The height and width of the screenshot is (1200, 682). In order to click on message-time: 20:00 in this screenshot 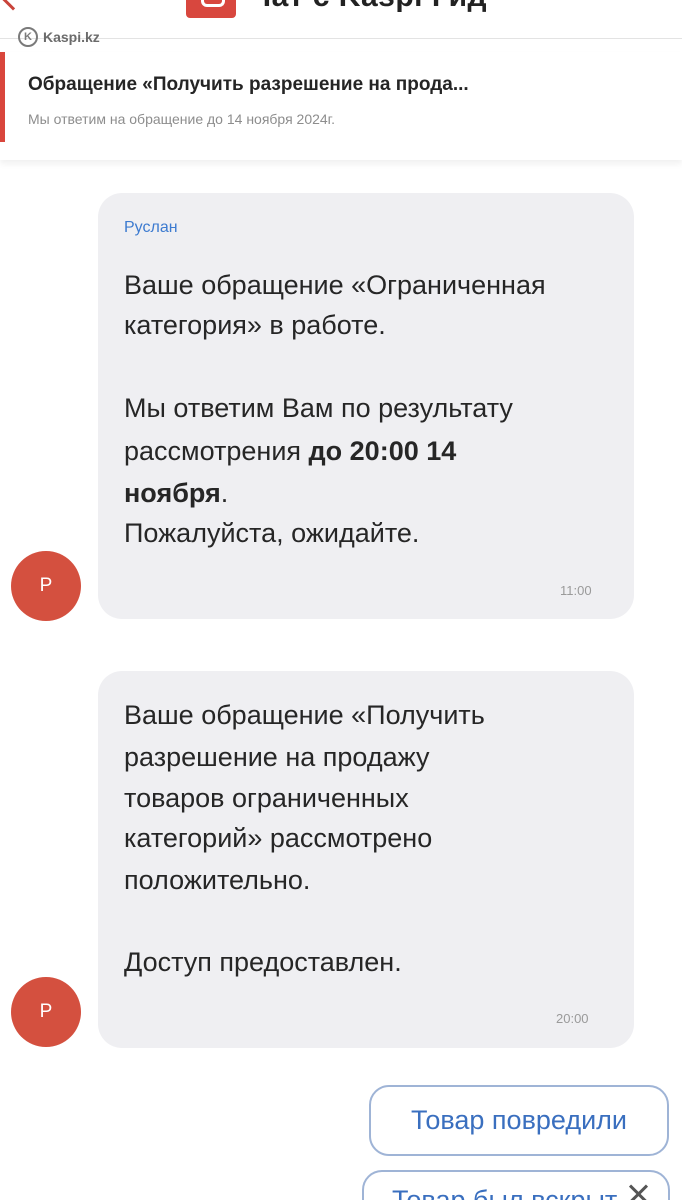, I will do `click(572, 1018)`.